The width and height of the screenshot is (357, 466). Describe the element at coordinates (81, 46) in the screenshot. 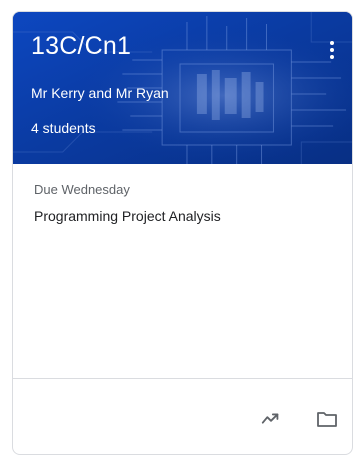

I see `class-name: 13C/Cn1` at that location.